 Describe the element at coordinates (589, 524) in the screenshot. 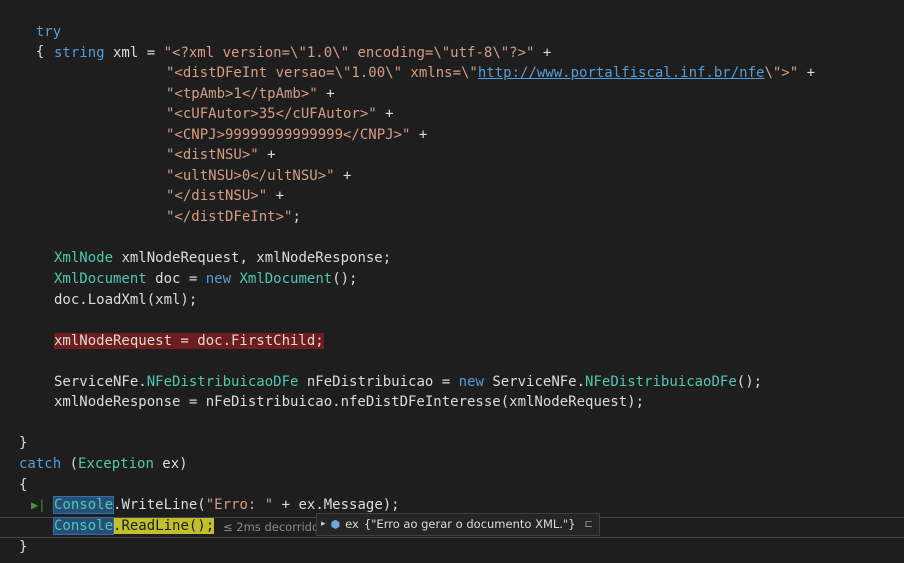

I see `pin-icon: ⊏` at that location.